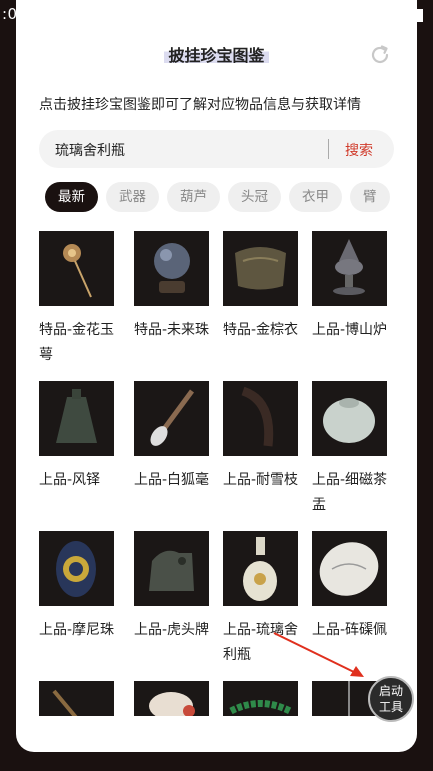 Image resolution: width=433 pixels, height=771 pixels. I want to click on item-card: 特品-未来珠, so click(180, 287).